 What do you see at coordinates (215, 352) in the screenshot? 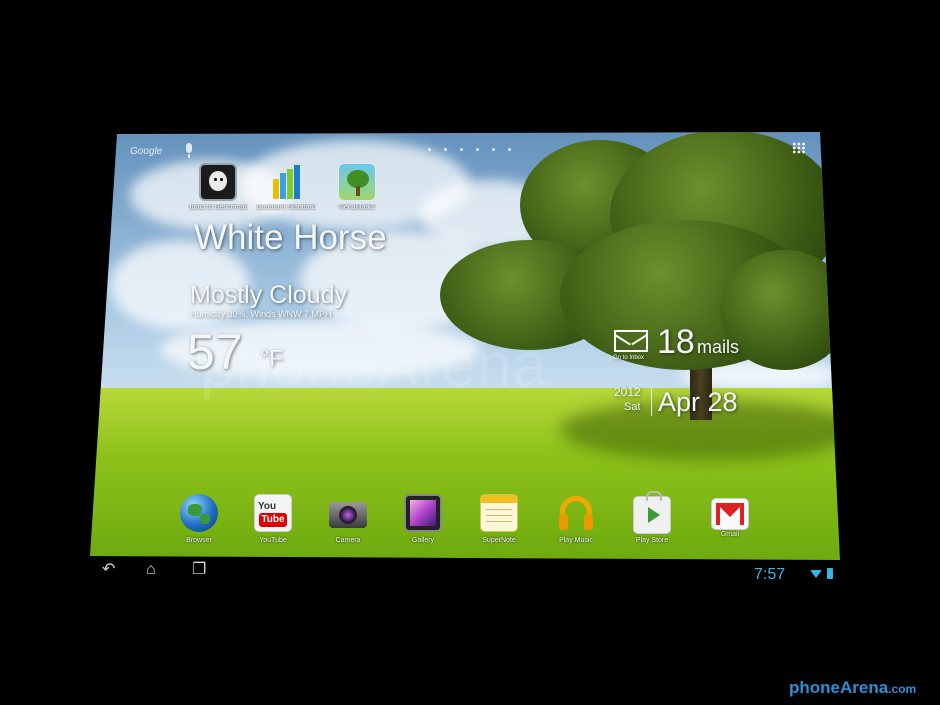
I see `weather-temperature: 57` at bounding box center [215, 352].